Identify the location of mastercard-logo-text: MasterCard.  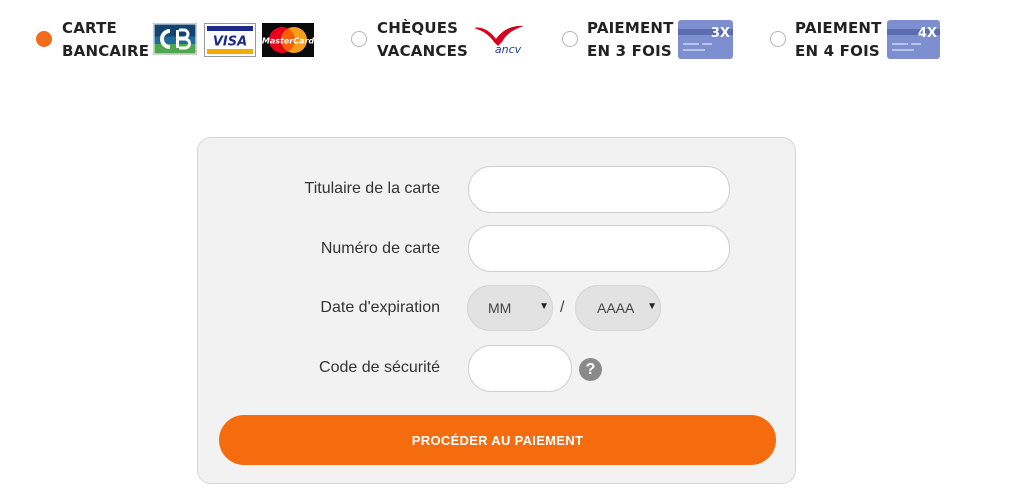
(288, 41).